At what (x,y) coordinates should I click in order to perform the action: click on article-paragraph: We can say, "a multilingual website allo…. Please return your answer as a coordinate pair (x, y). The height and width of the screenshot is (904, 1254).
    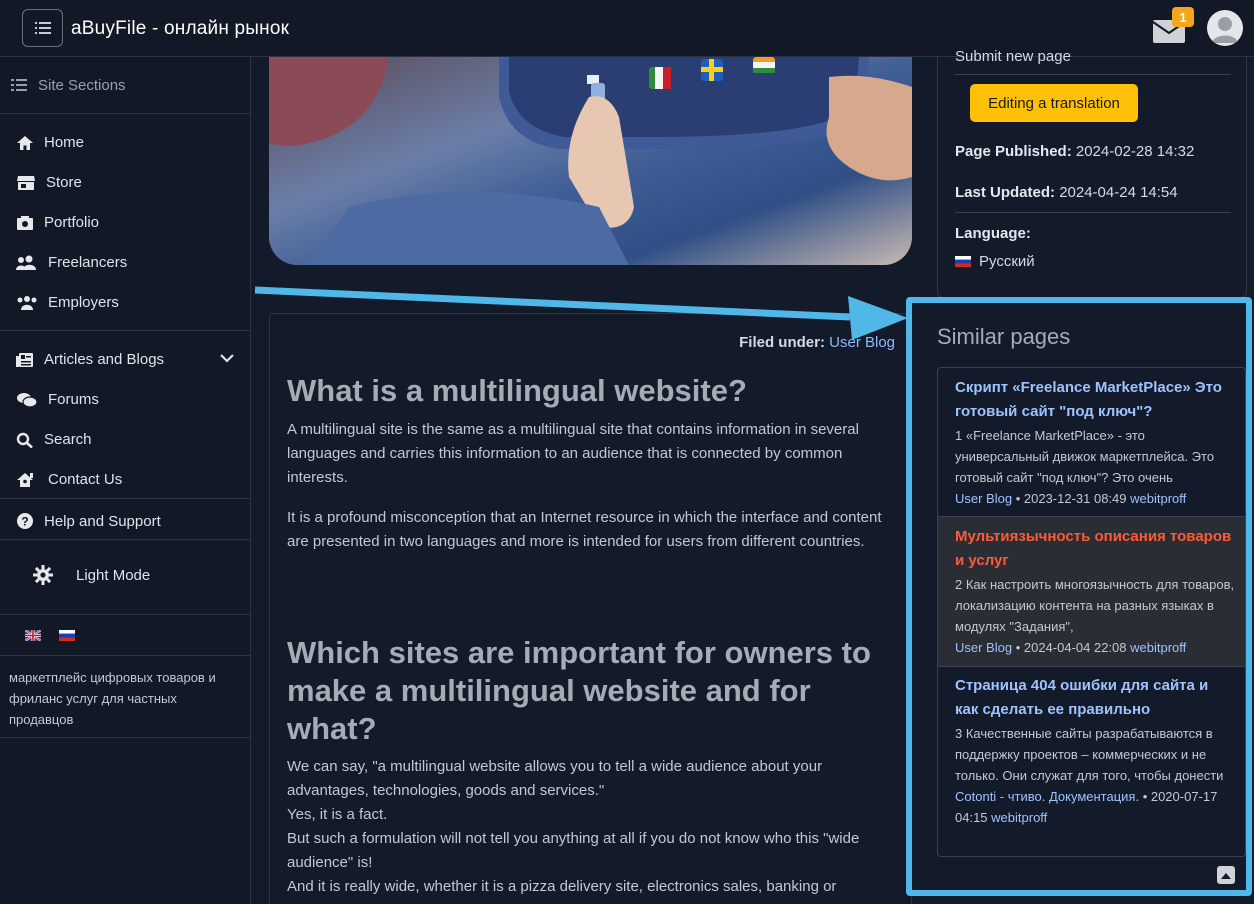
    Looking at the image, I should click on (555, 778).